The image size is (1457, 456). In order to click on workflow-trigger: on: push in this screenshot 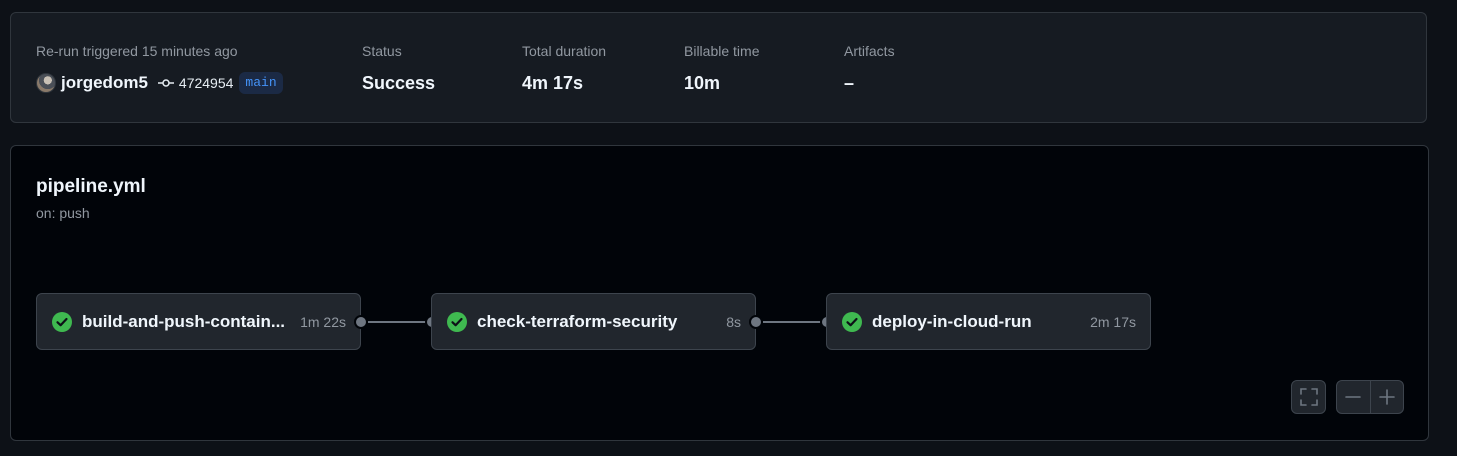, I will do `click(63, 213)`.